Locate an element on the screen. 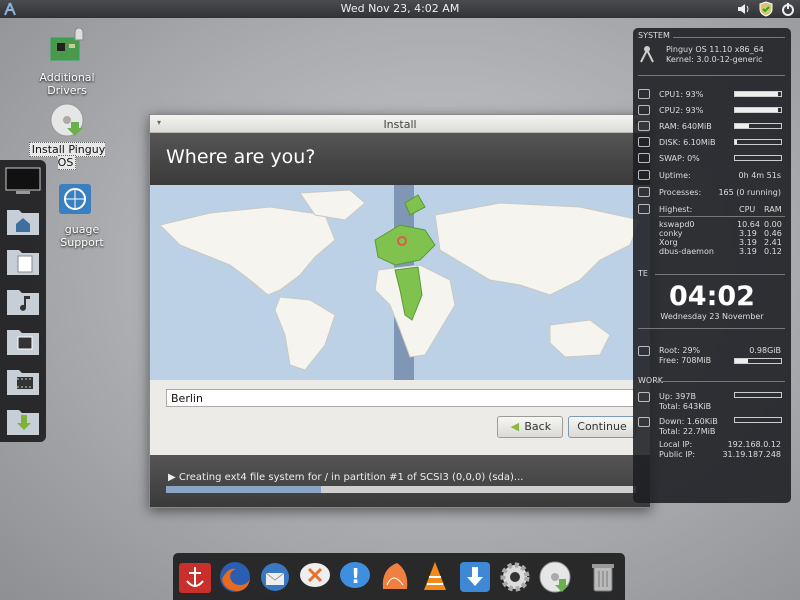 Image resolution: width=800 pixels, height=600 pixels. orange-app-icon is located at coordinates (395, 577).